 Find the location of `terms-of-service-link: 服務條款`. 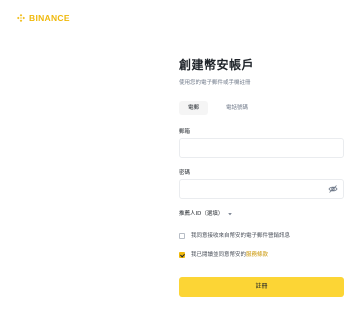

terms-of-service-link: 服務條款 is located at coordinates (257, 255).